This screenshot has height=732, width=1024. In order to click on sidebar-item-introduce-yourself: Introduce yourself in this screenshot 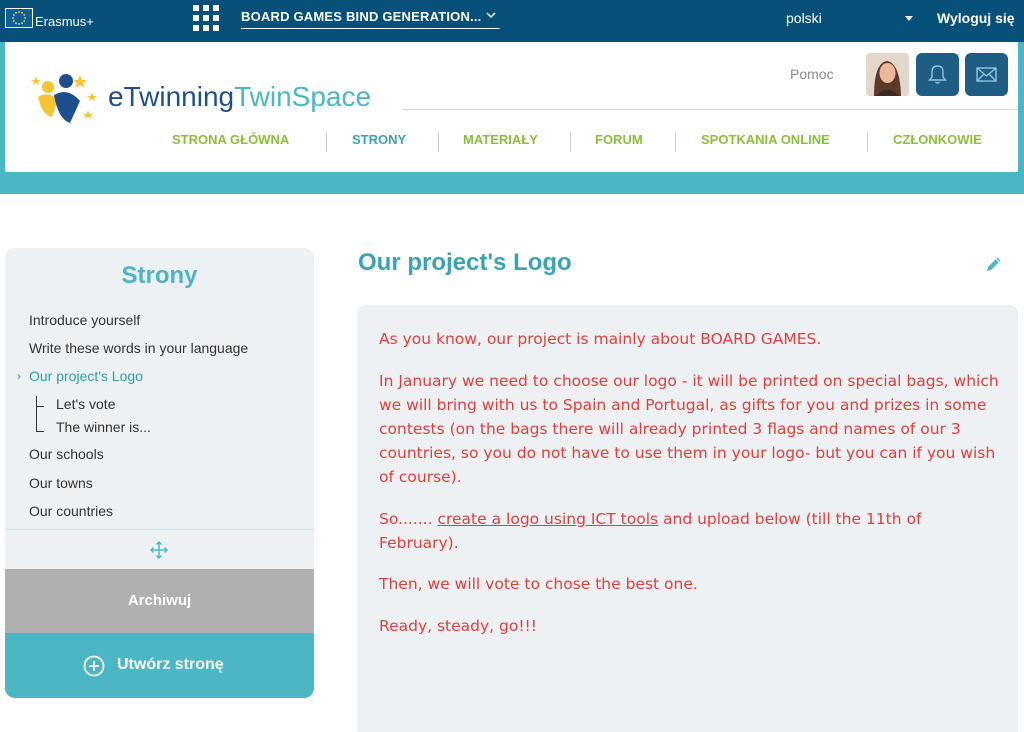, I will do `click(84, 320)`.